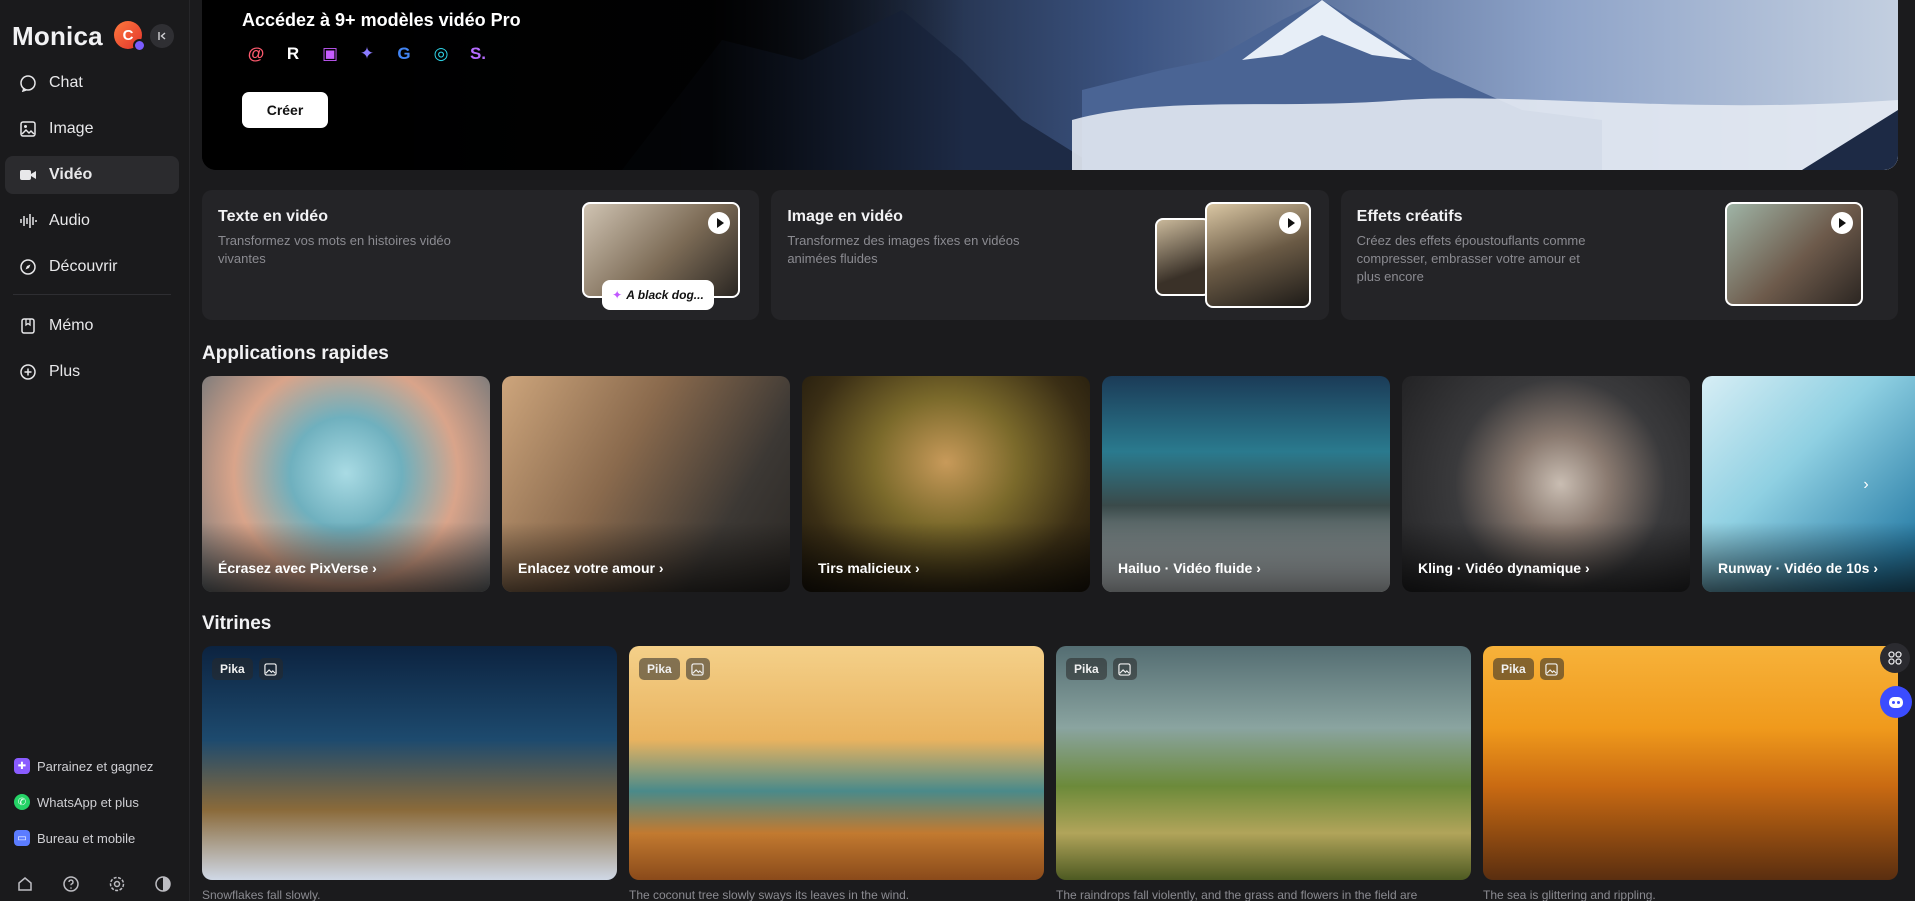  What do you see at coordinates (295, 353) in the screenshot?
I see `quick-apps-title: Applications rapides` at bounding box center [295, 353].